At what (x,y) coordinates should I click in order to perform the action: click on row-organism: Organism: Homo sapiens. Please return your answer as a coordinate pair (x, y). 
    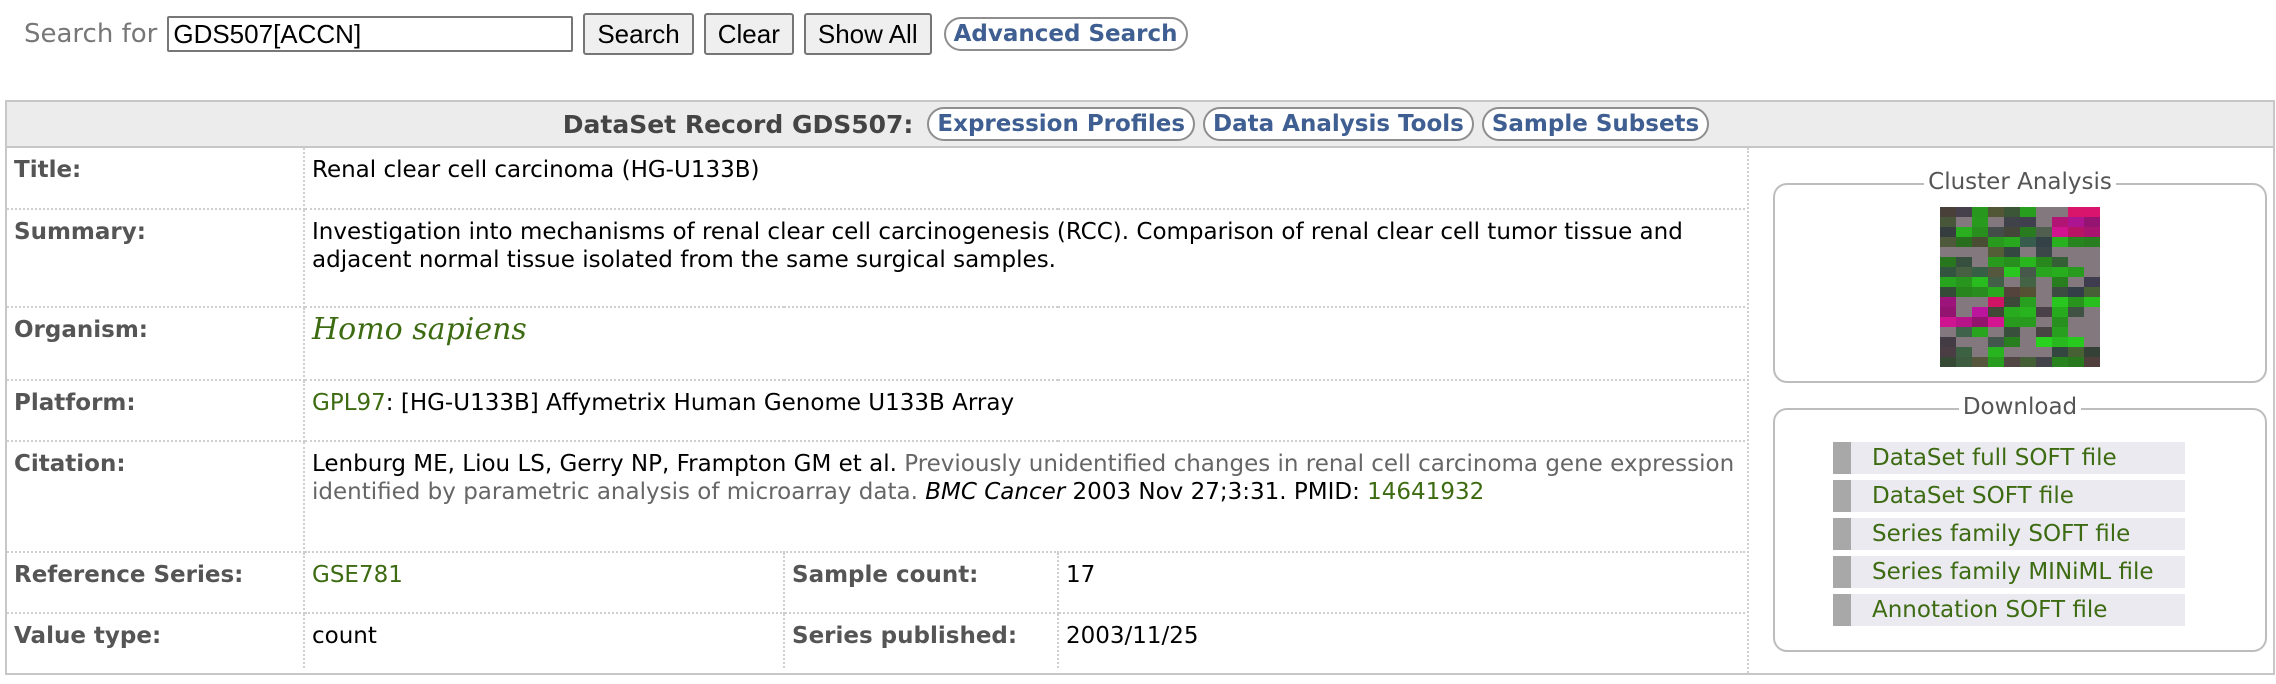
    Looking at the image, I should click on (876, 344).